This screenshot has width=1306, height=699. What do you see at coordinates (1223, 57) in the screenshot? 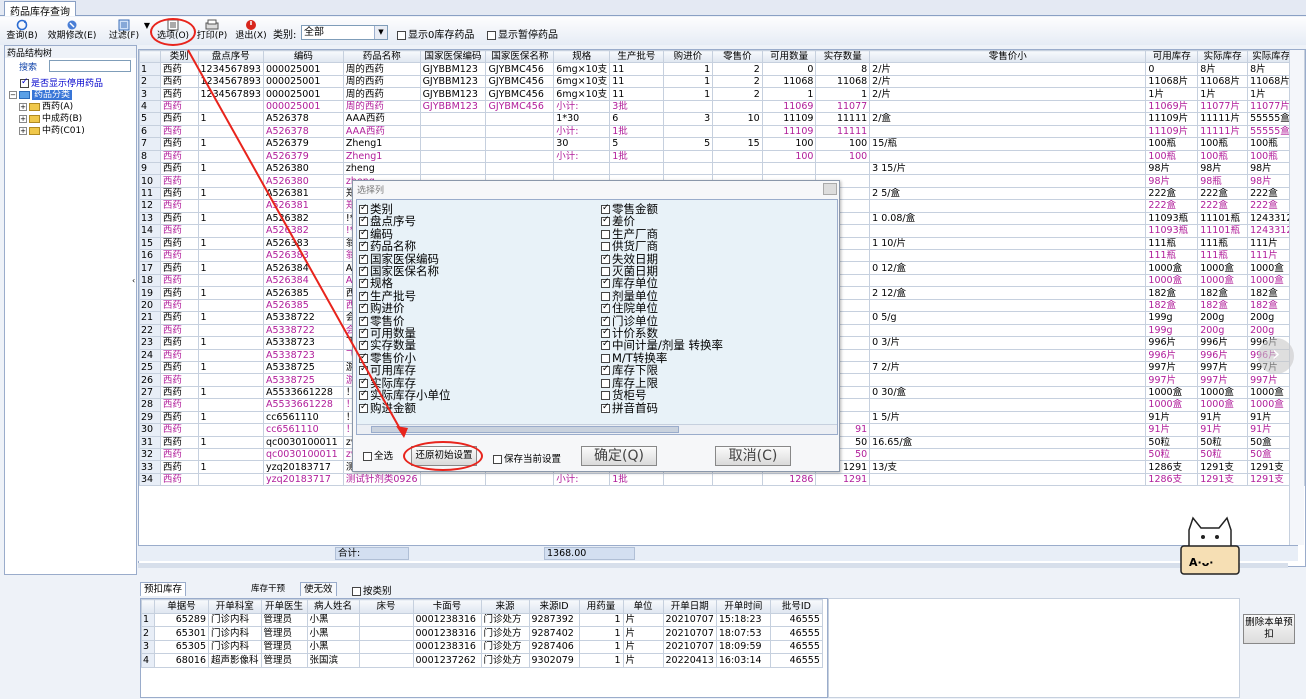
I see `column-header: 实际库存` at bounding box center [1223, 57].